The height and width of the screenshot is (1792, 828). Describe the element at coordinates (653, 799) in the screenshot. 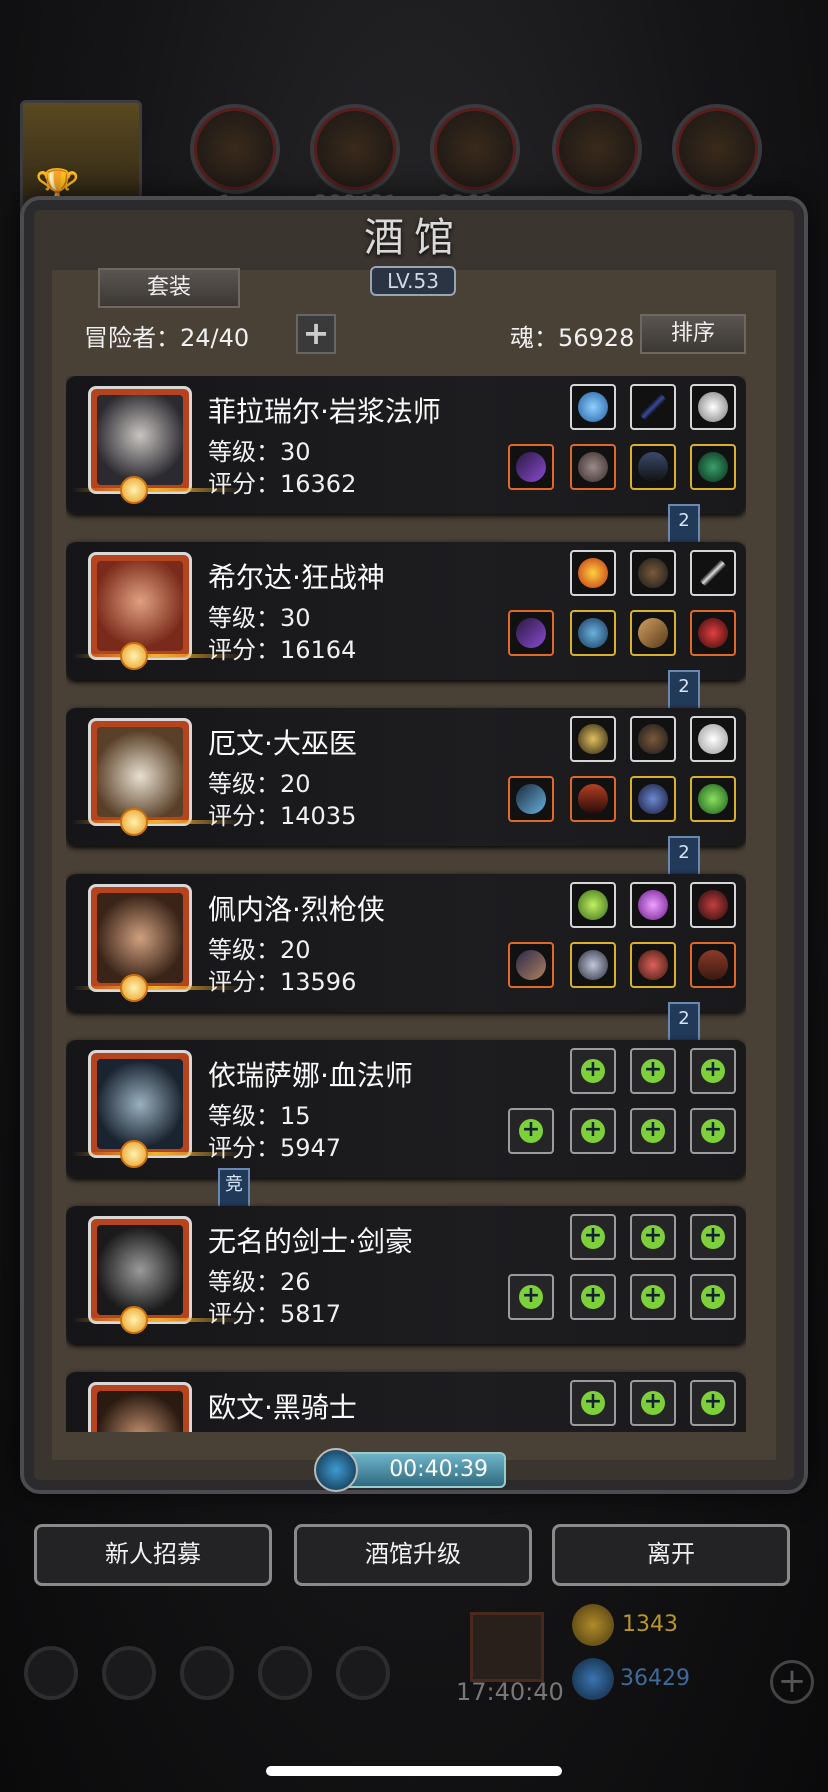

I see `scepter-equip-icon` at that location.